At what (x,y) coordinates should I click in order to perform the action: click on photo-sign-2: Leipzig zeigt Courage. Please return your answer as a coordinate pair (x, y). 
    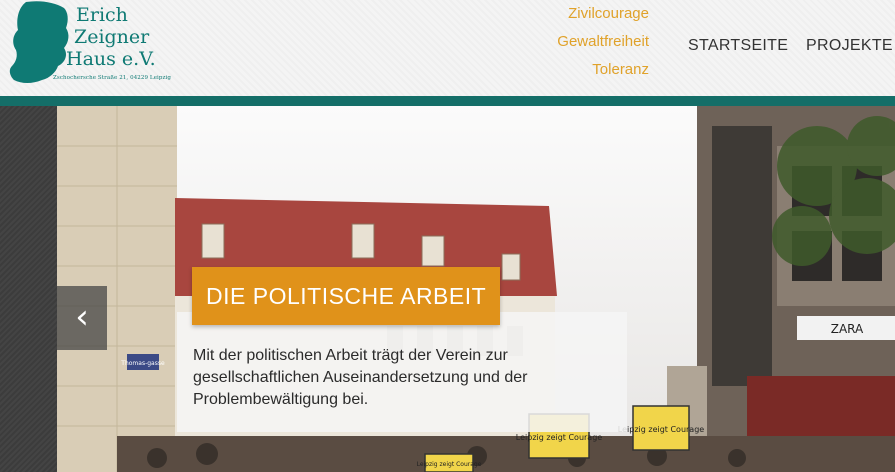
    Looking at the image, I should click on (661, 429).